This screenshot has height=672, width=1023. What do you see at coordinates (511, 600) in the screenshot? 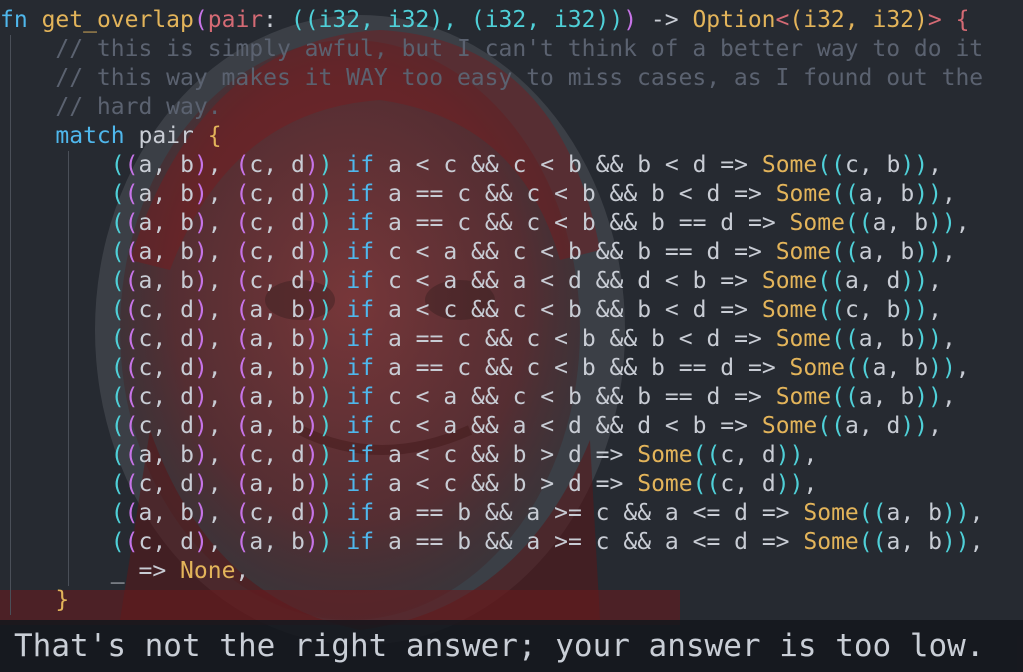
I see `match-close-line: }` at bounding box center [511, 600].